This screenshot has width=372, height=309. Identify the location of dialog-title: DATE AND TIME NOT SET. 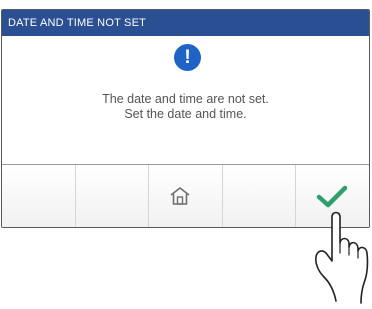
(185, 23).